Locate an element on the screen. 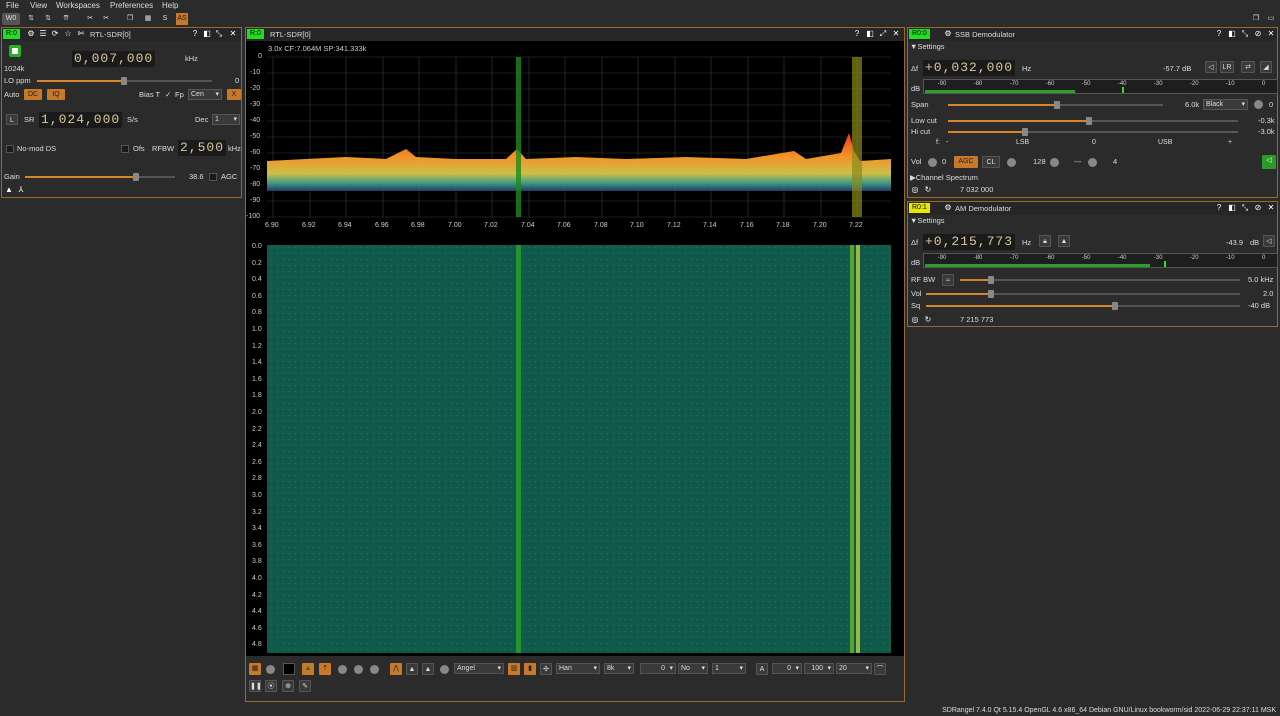 This screenshot has height=716, width=1280. feature-icon: ✂ is located at coordinates (90, 19).